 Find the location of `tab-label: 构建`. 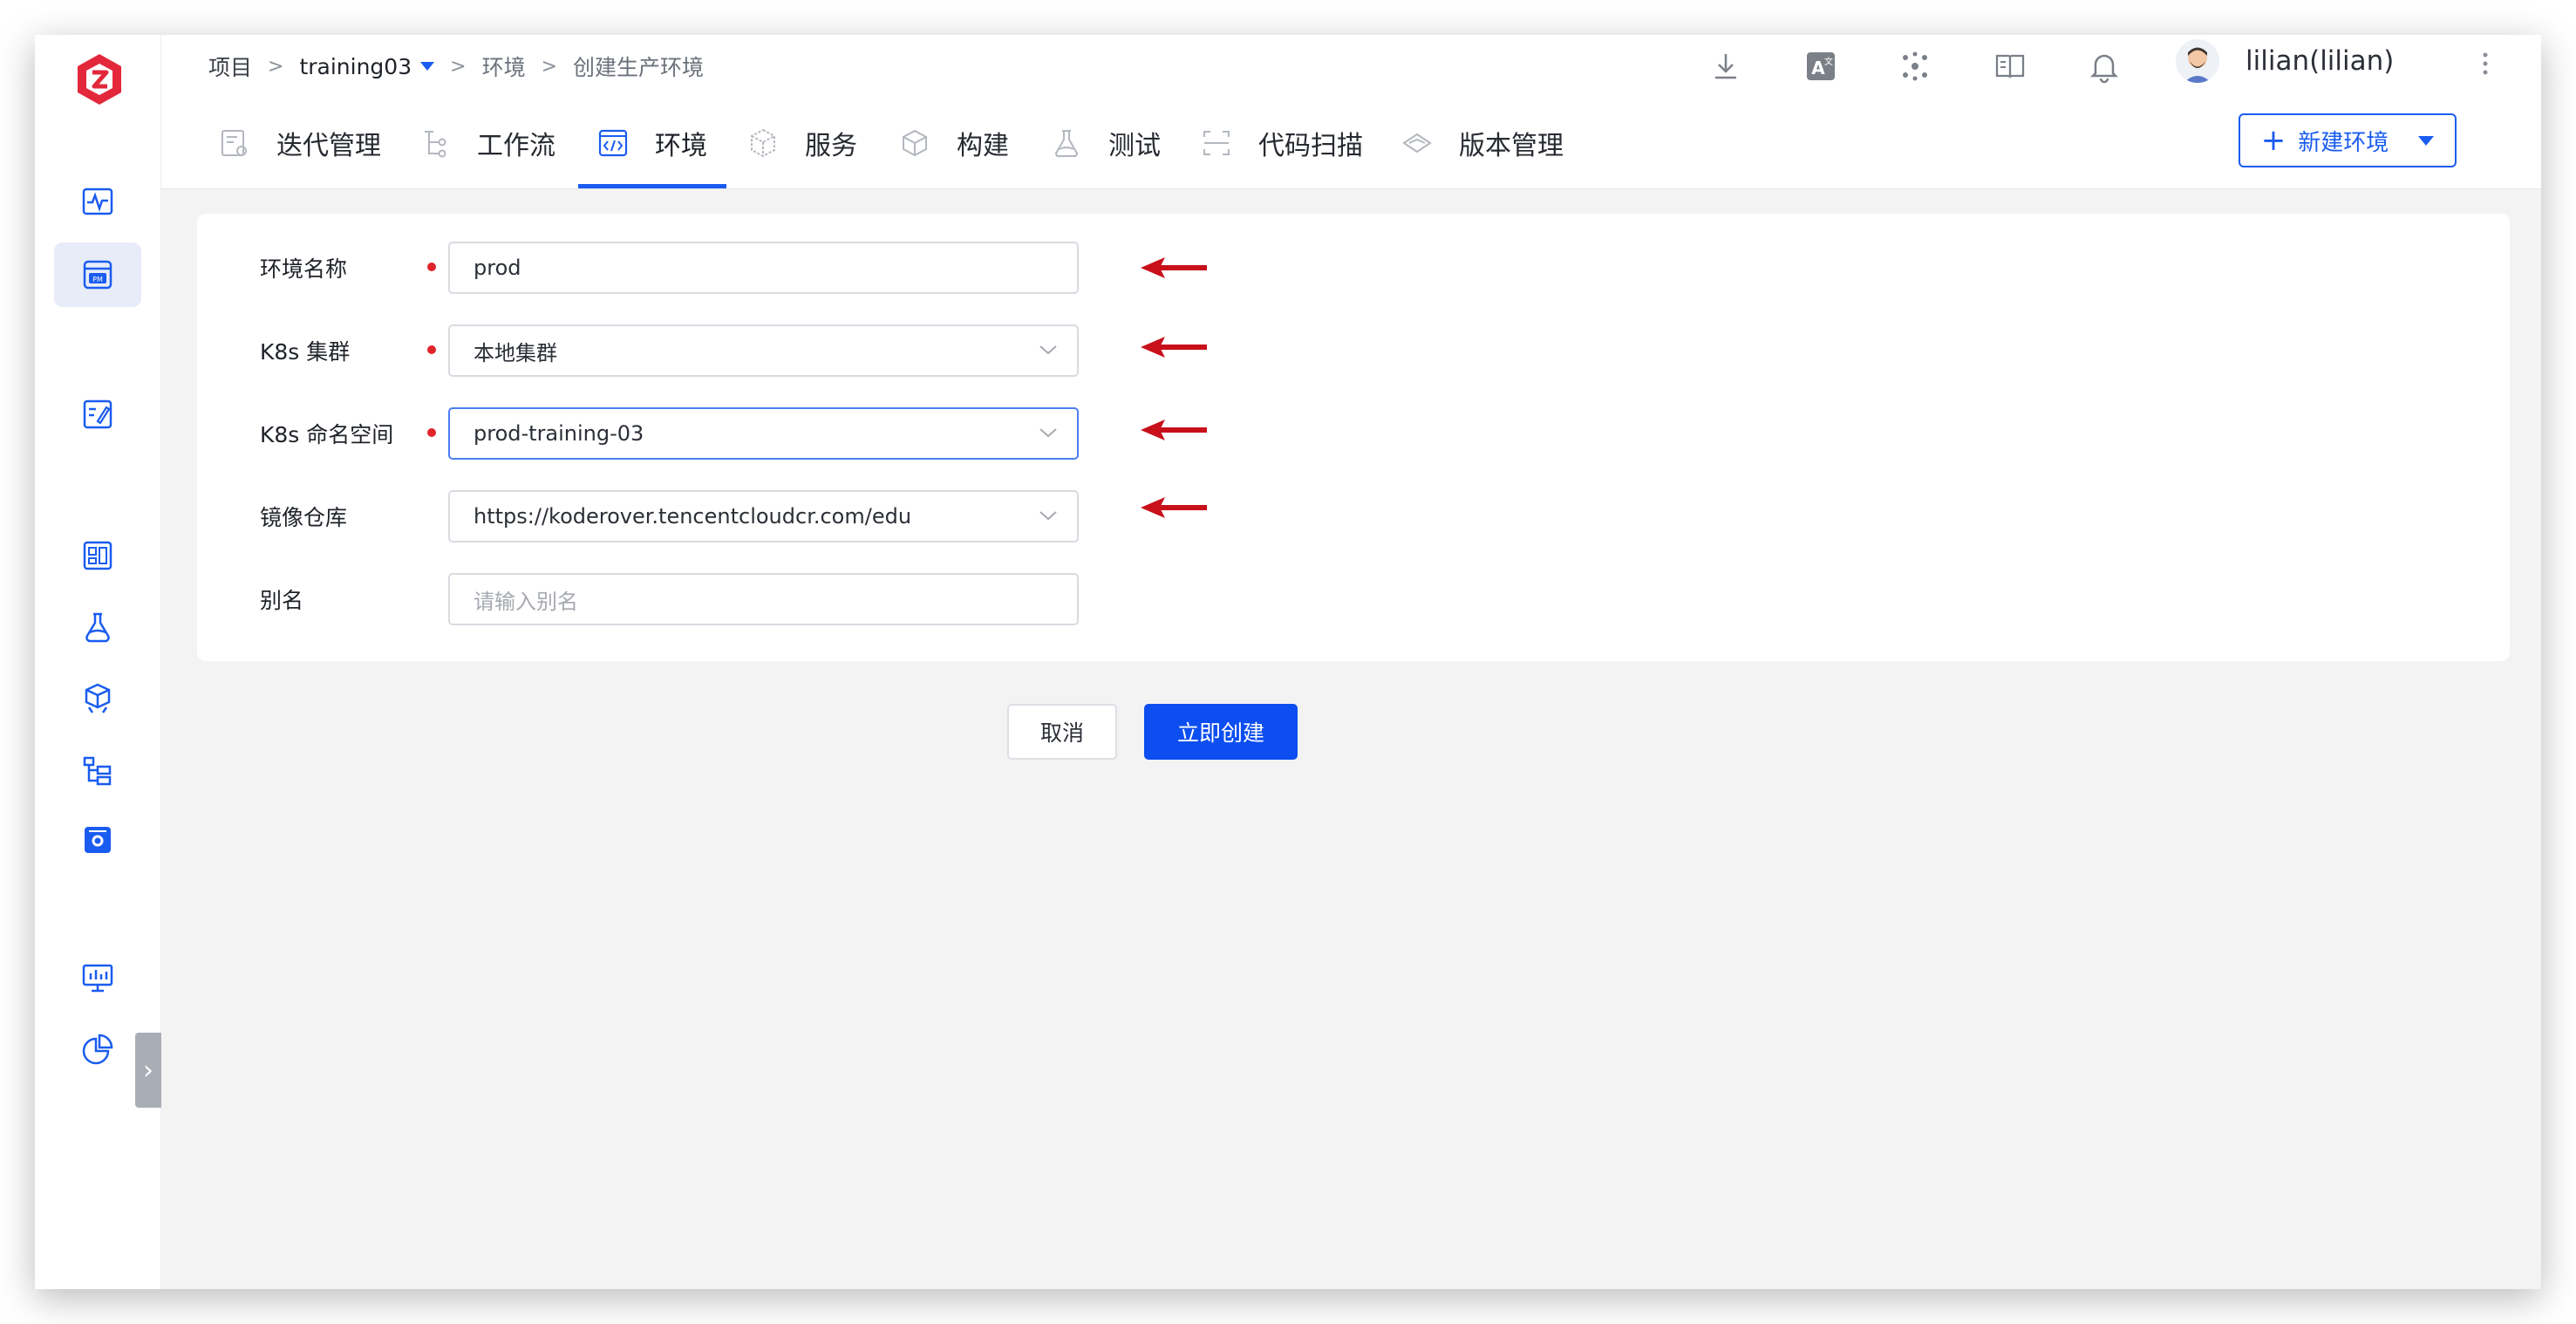

tab-label: 构建 is located at coordinates (983, 146).